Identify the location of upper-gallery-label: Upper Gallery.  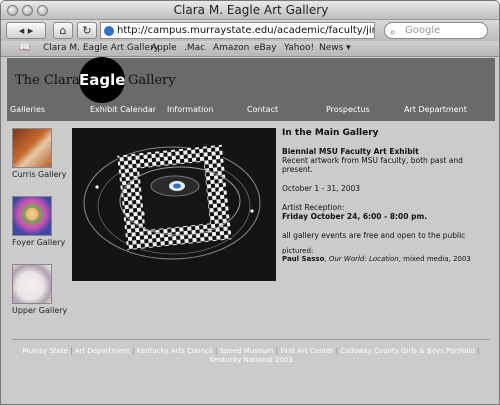
(39, 310).